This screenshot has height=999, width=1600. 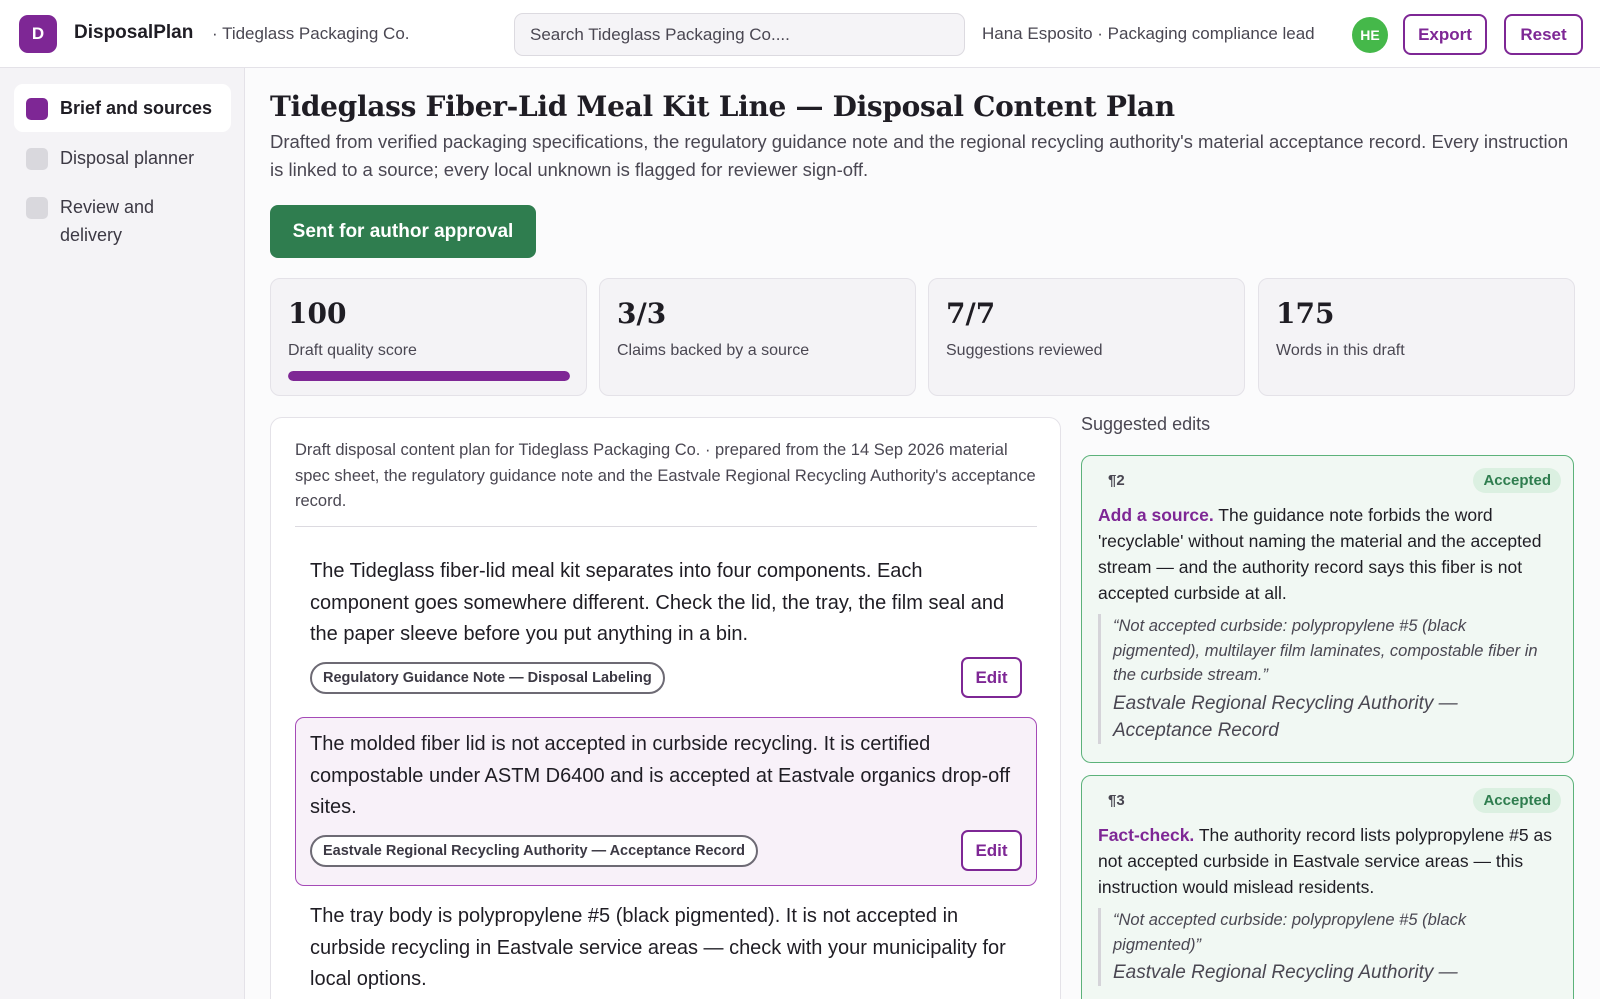 What do you see at coordinates (1116, 480) in the screenshot?
I see `paragraph-ref: ¶2` at bounding box center [1116, 480].